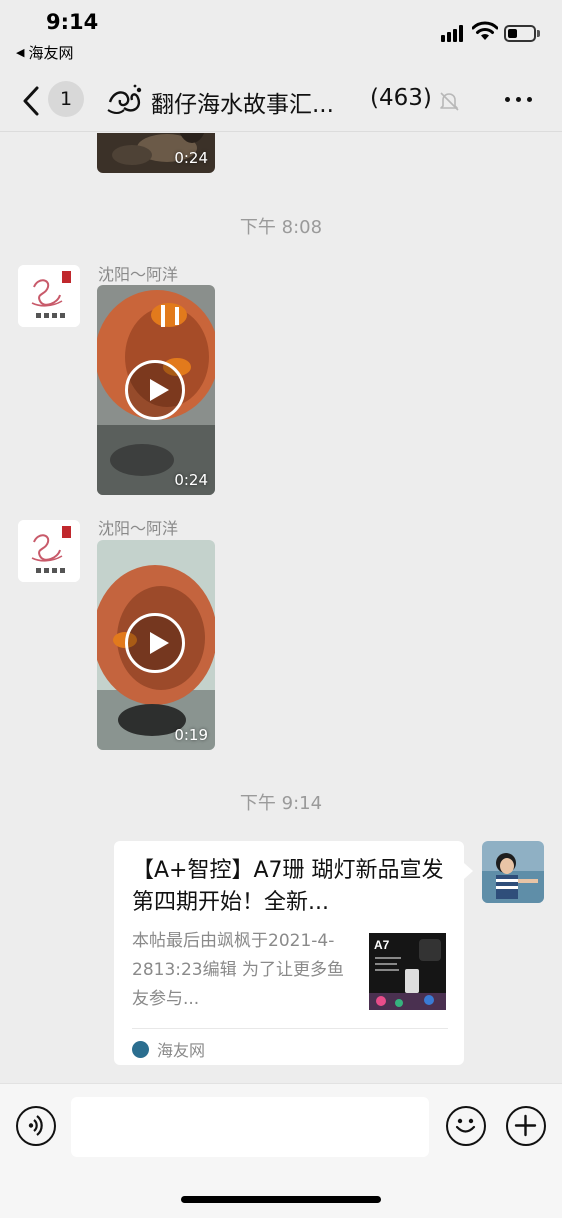 The width and height of the screenshot is (562, 1218). What do you see at coordinates (466, 1126) in the screenshot?
I see `emoji-icon` at bounding box center [466, 1126].